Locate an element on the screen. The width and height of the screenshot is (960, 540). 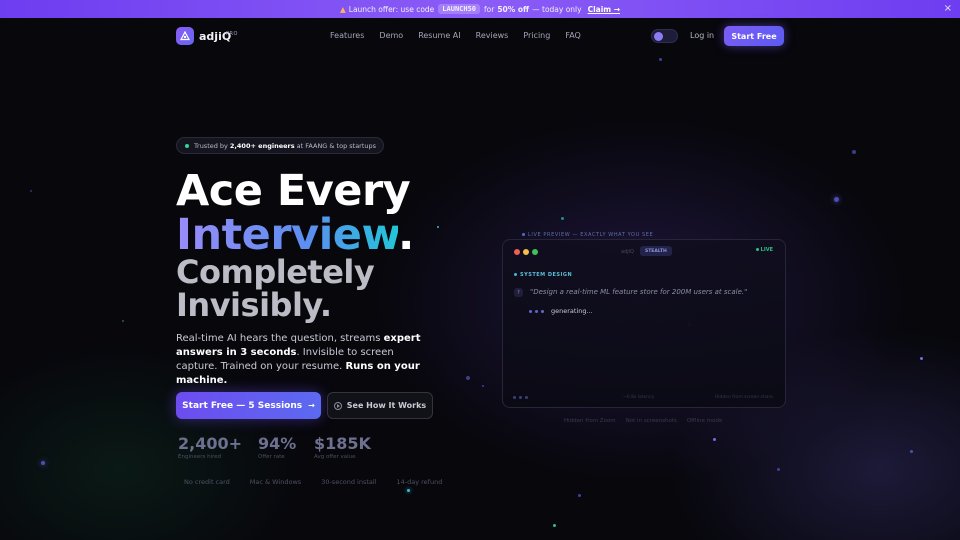
pill-prefix: Trusted by is located at coordinates (211, 145).